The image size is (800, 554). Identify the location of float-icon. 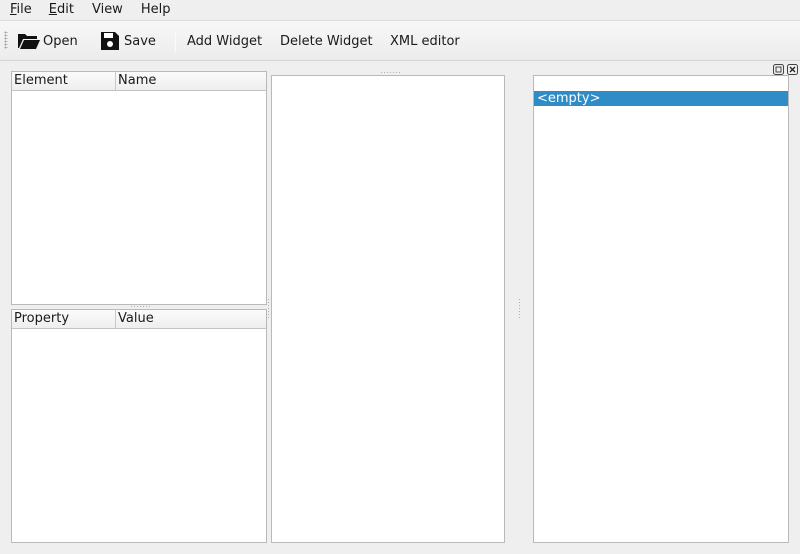
(778, 69).